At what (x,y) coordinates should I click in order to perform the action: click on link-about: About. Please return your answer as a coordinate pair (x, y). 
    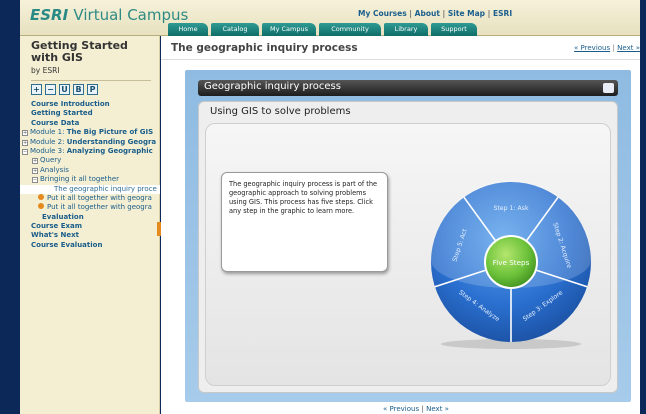
    Looking at the image, I should click on (427, 13).